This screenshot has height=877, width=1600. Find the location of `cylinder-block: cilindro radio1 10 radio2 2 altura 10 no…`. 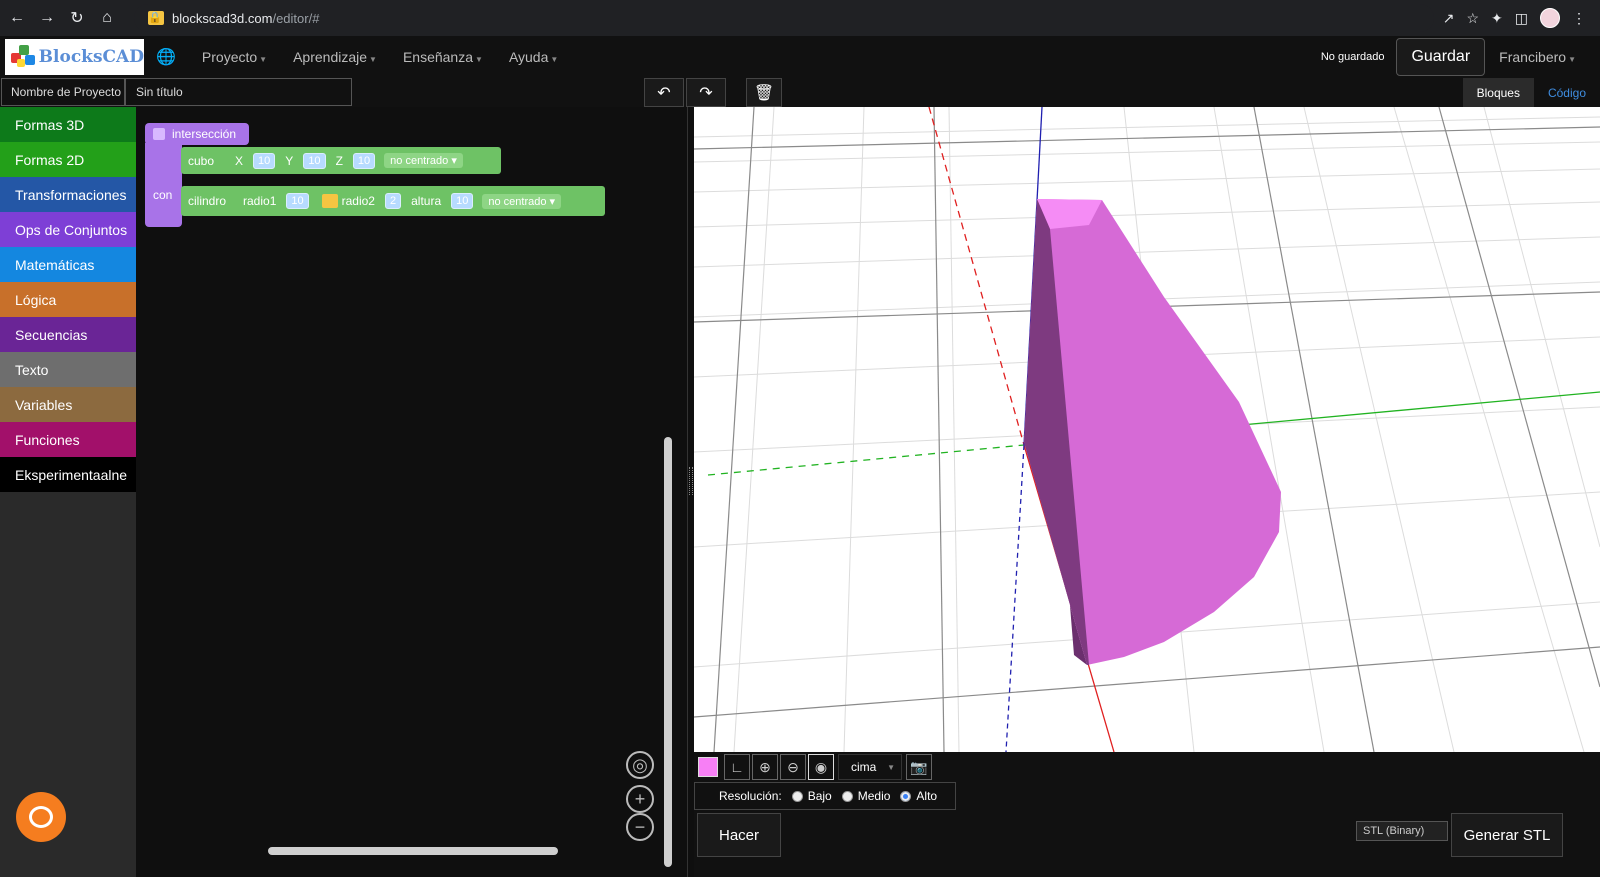

cylinder-block: cilindro radio1 10 radio2 2 altura 10 no… is located at coordinates (393, 201).